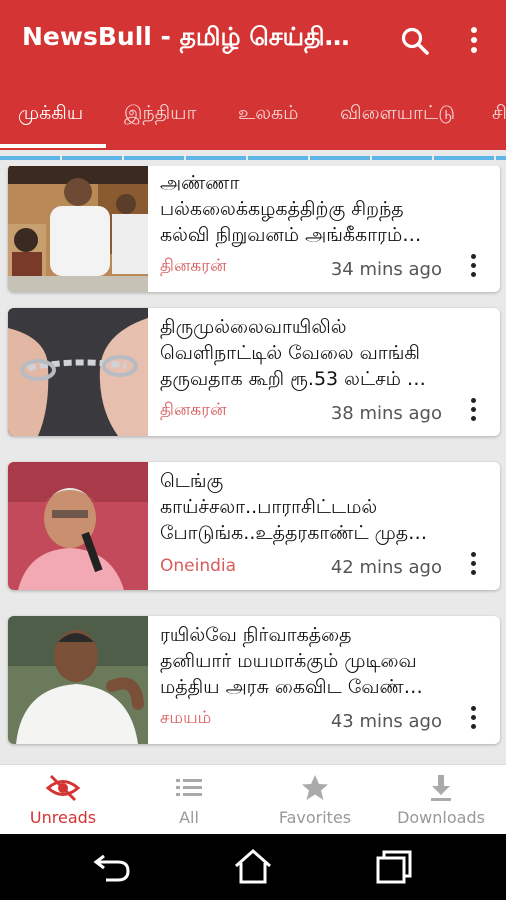  I want to click on back-icon, so click(113, 866).